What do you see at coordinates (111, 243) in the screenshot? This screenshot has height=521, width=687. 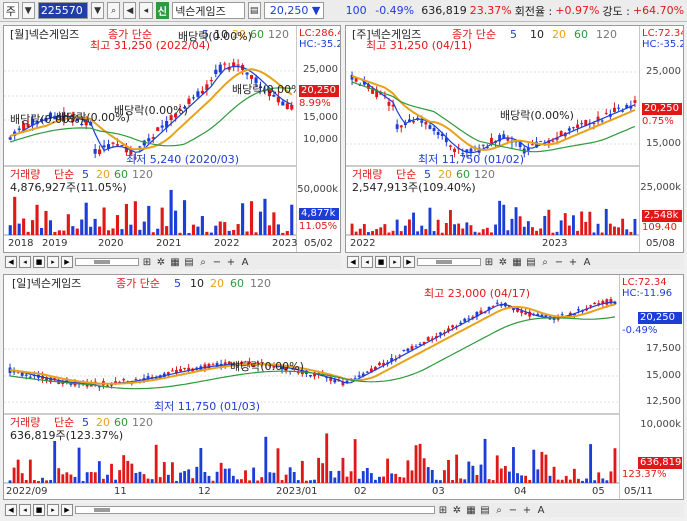 I see `monthly-x-2020: 2020` at bounding box center [111, 243].